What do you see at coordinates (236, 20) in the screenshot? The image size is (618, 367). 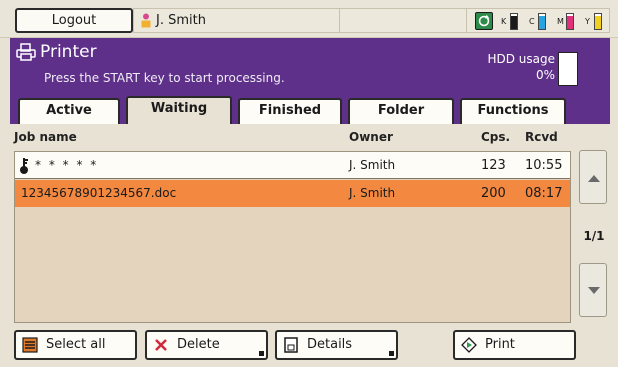 I see `user-indicator: J. Smith` at bounding box center [236, 20].